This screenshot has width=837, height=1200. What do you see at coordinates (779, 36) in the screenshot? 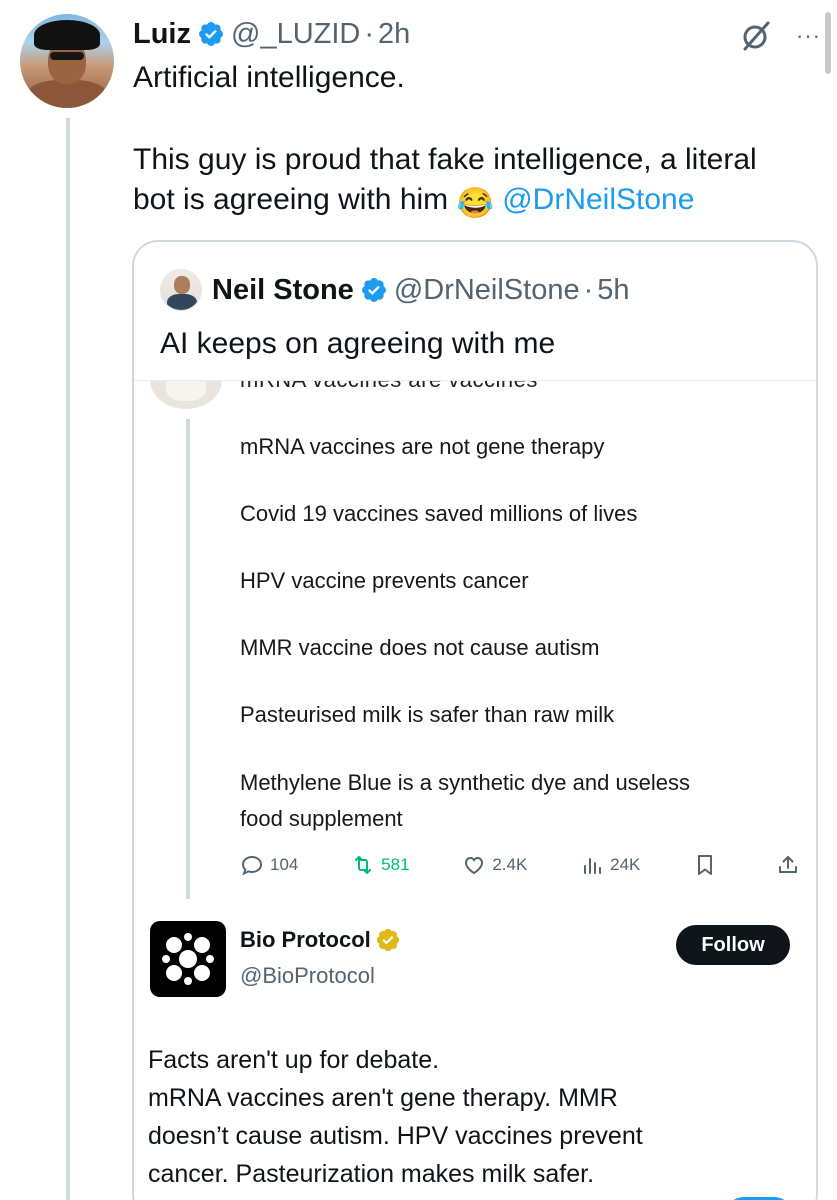
I see `header-actions: ···` at bounding box center [779, 36].